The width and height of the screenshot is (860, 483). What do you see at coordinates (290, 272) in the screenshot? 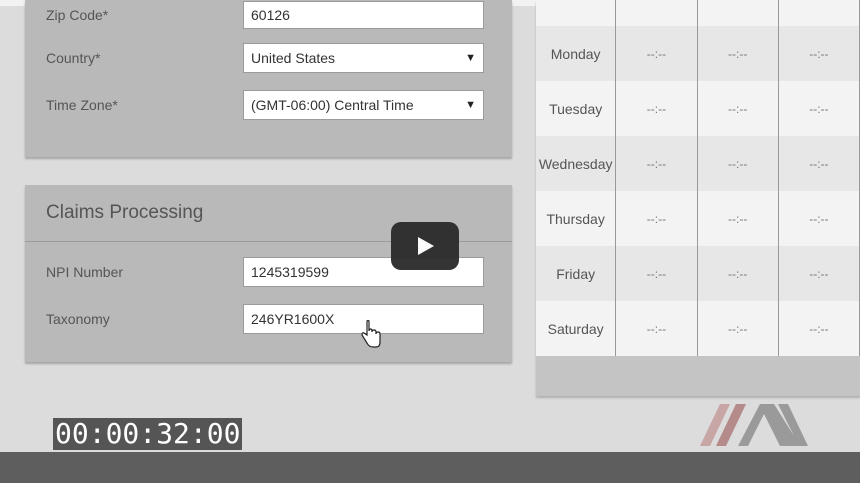
I see `npi-value: 1245319599` at bounding box center [290, 272].